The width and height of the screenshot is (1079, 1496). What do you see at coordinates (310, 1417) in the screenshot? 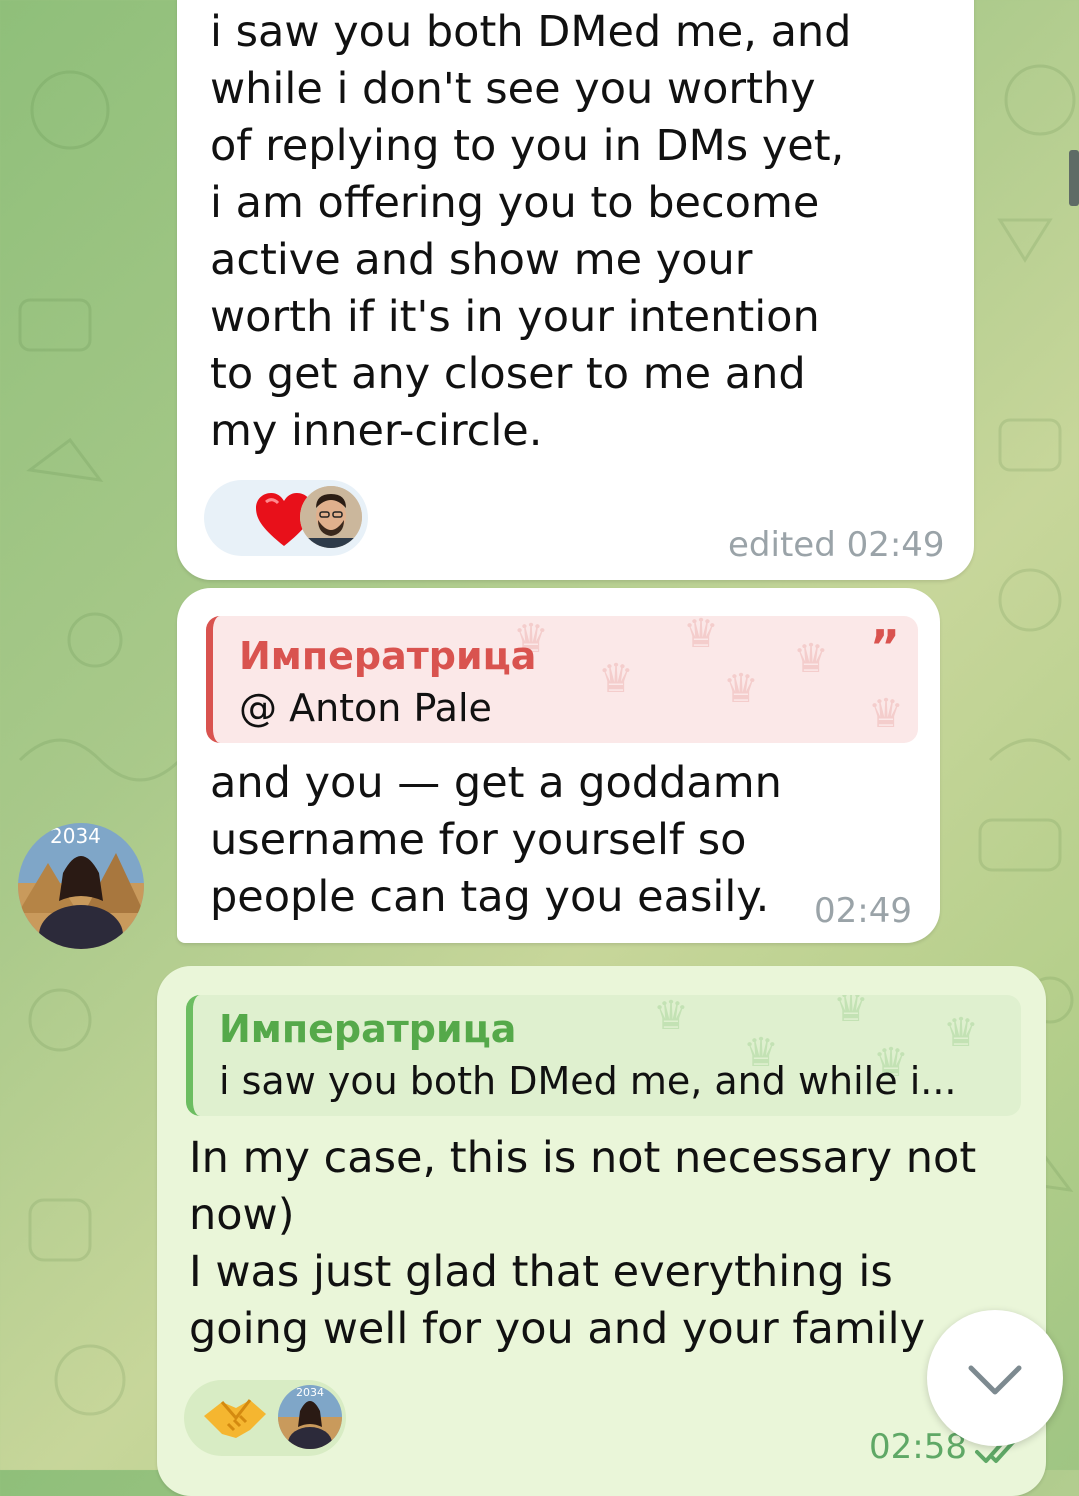
I see `reactor-avatar-icon: 2034` at bounding box center [310, 1417].